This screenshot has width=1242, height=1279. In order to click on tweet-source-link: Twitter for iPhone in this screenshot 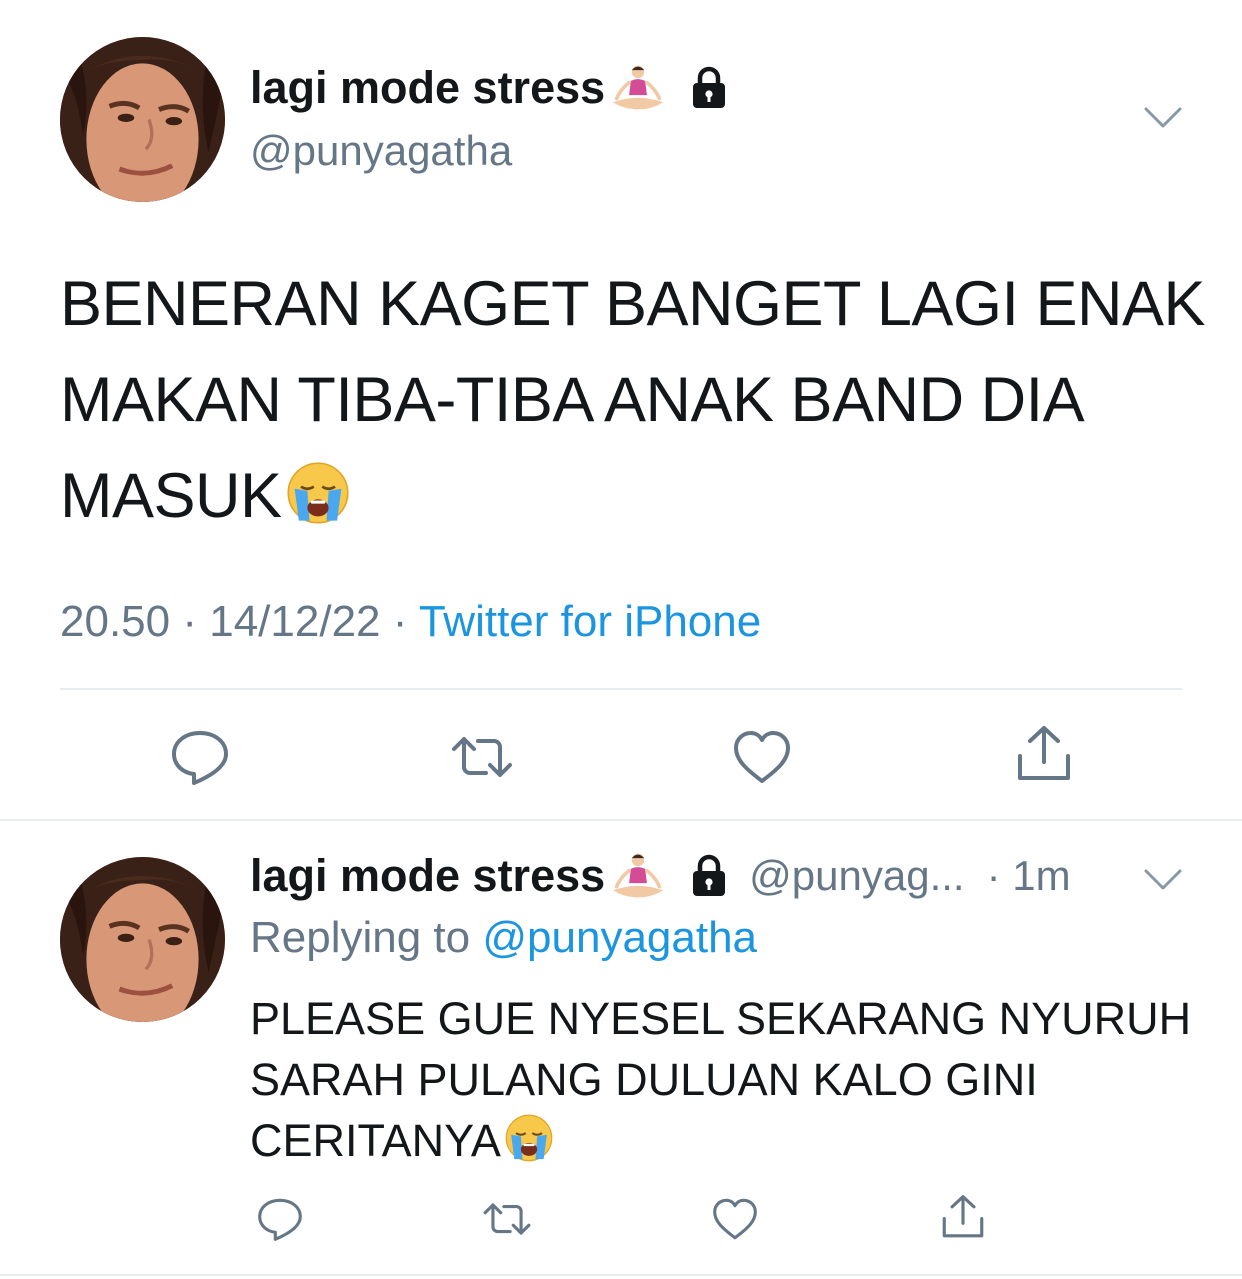, I will do `click(590, 621)`.